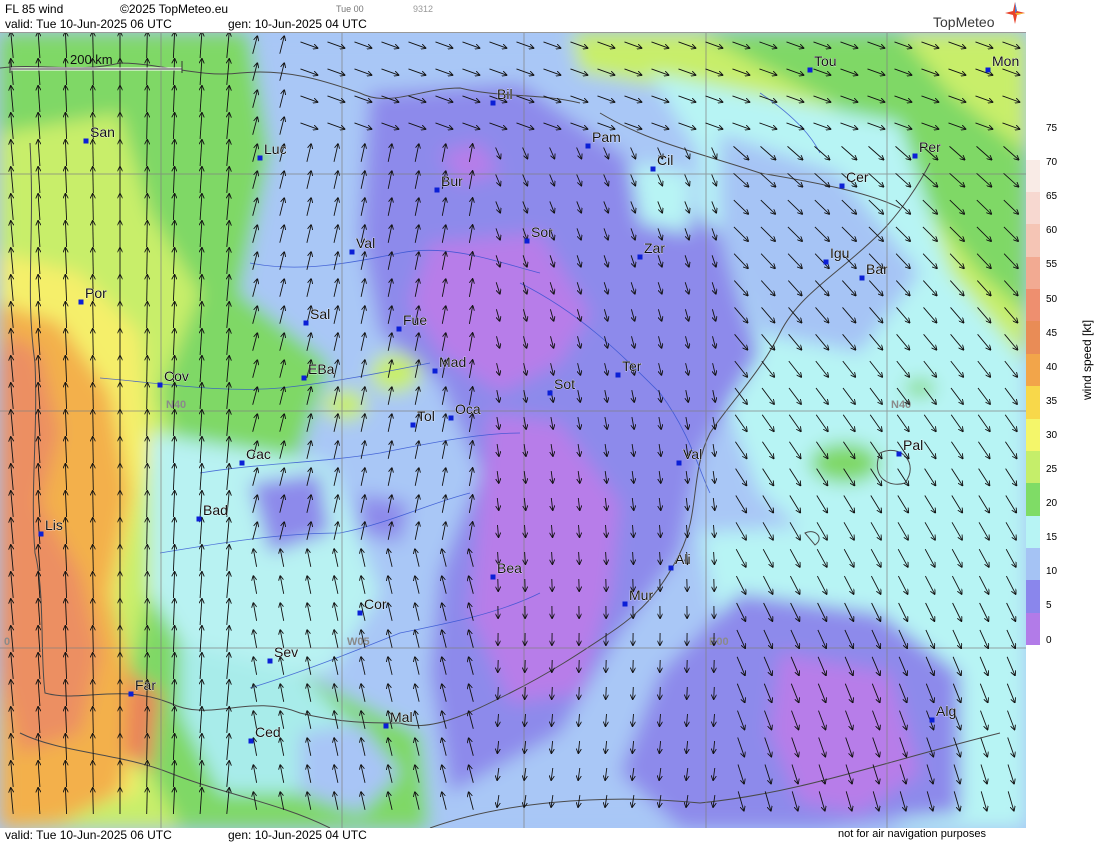 This screenshot has height=843, width=1117. I want to click on city-label: Mad, so click(452, 362).